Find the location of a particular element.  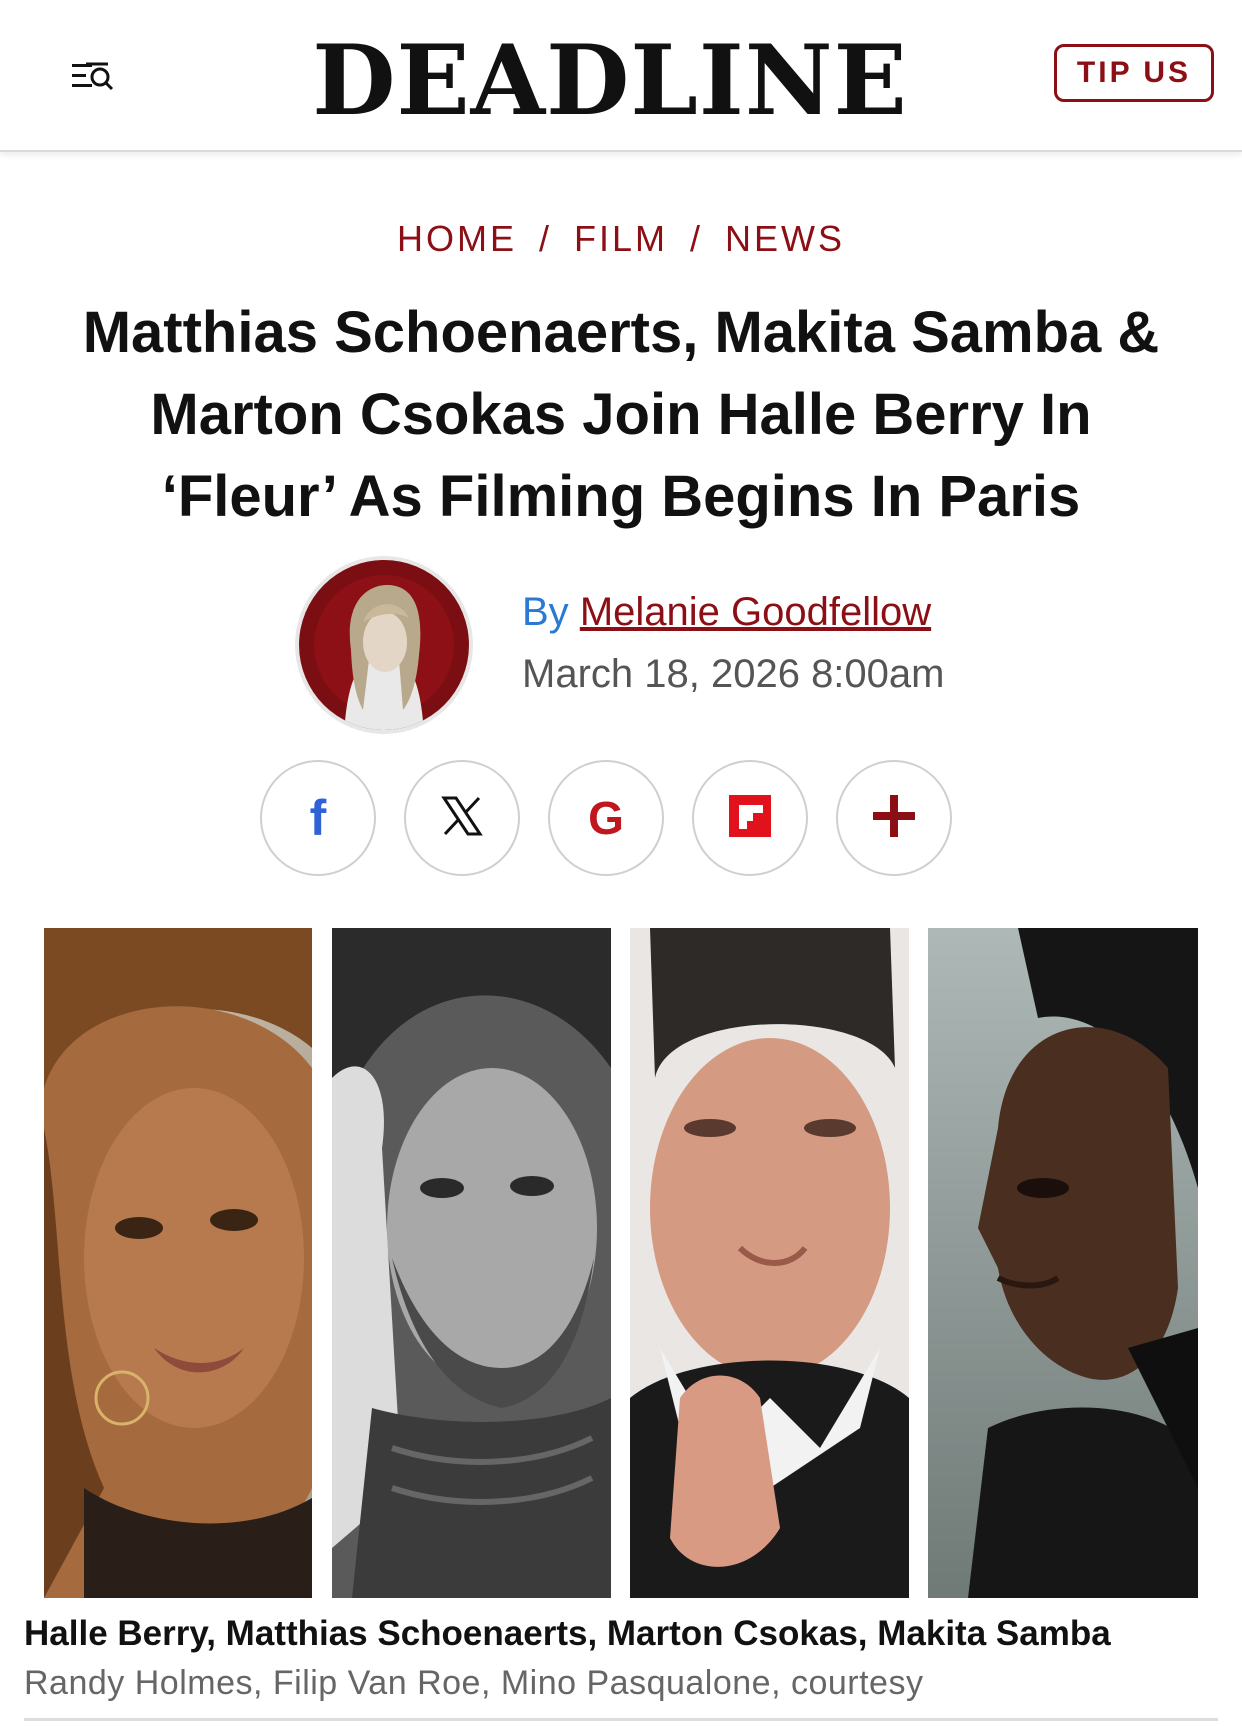

breadcrumb: HOME / FILM / NEWS is located at coordinates (621, 239).